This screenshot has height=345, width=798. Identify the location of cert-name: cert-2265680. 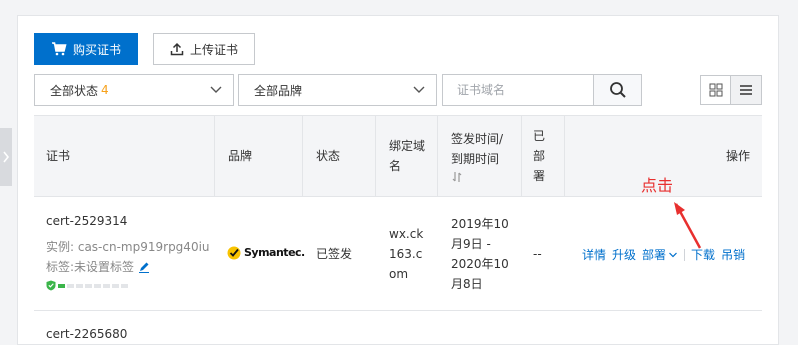
(87, 334).